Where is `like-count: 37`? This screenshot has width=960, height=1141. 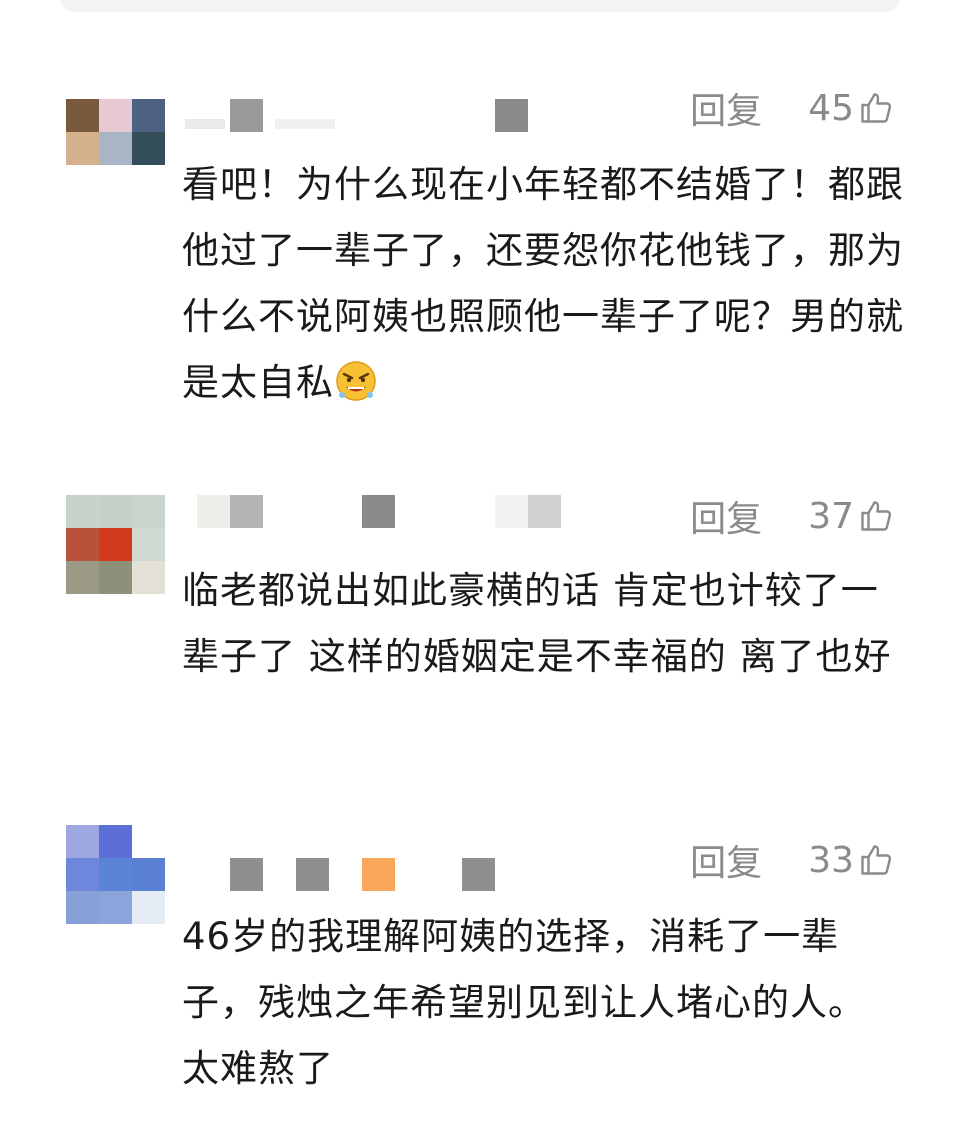 like-count: 37 is located at coordinates (831, 516).